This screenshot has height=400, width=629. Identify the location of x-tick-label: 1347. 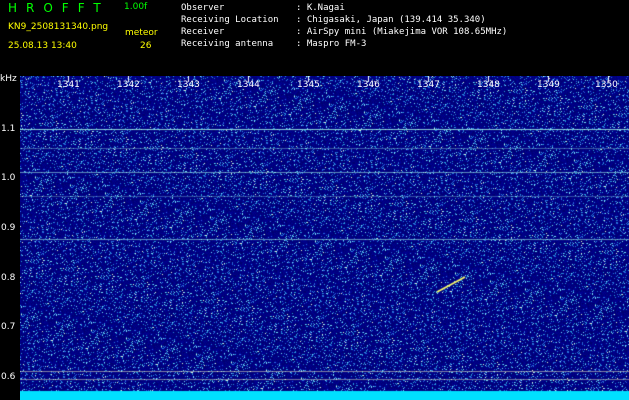
(428, 85).